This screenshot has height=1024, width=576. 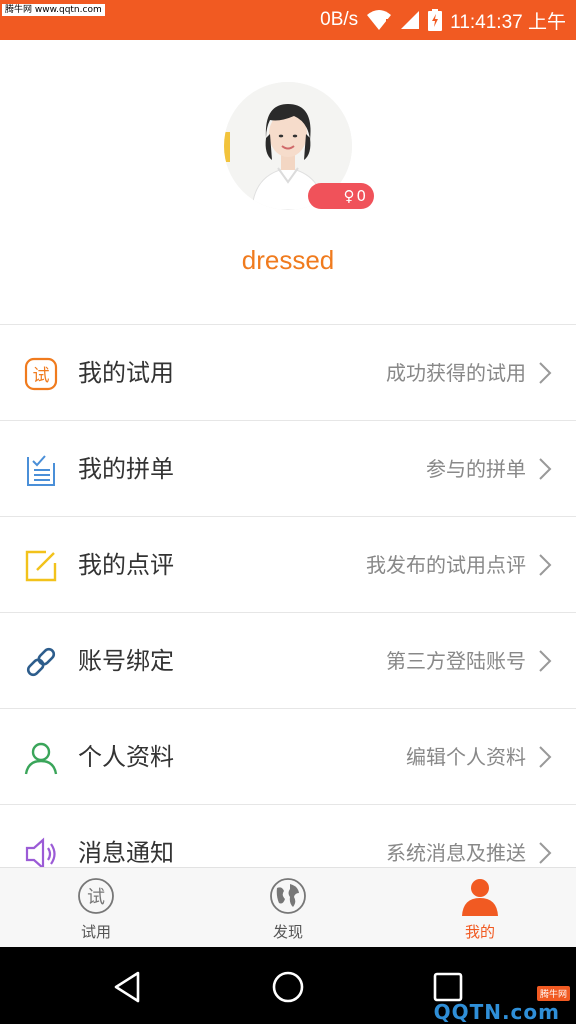 I want to click on status-indicators: 0B/s 11:41:37 上午, so click(x=443, y=20).